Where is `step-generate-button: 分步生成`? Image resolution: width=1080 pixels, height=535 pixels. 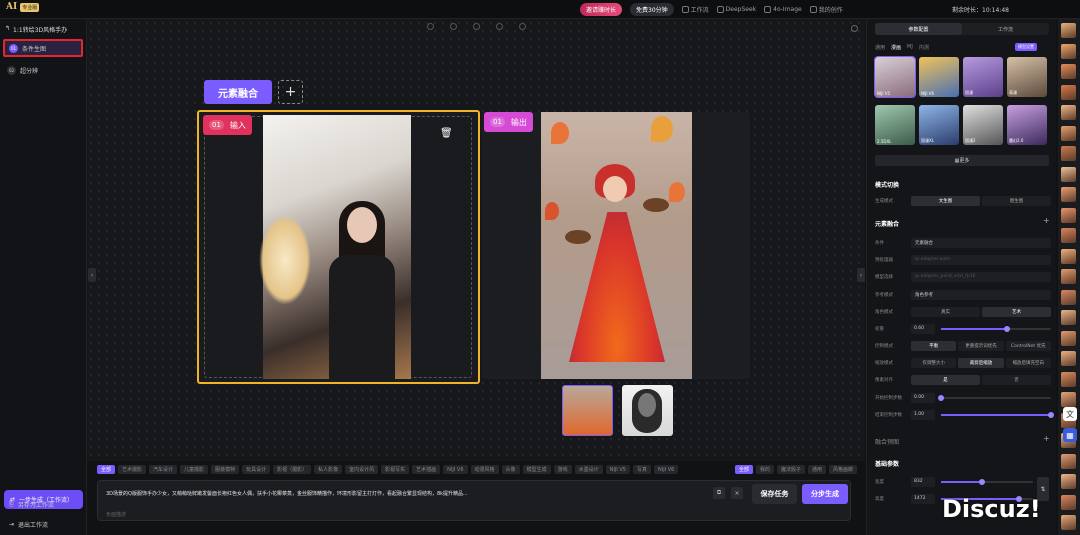 step-generate-button: 分步生成 is located at coordinates (825, 494).